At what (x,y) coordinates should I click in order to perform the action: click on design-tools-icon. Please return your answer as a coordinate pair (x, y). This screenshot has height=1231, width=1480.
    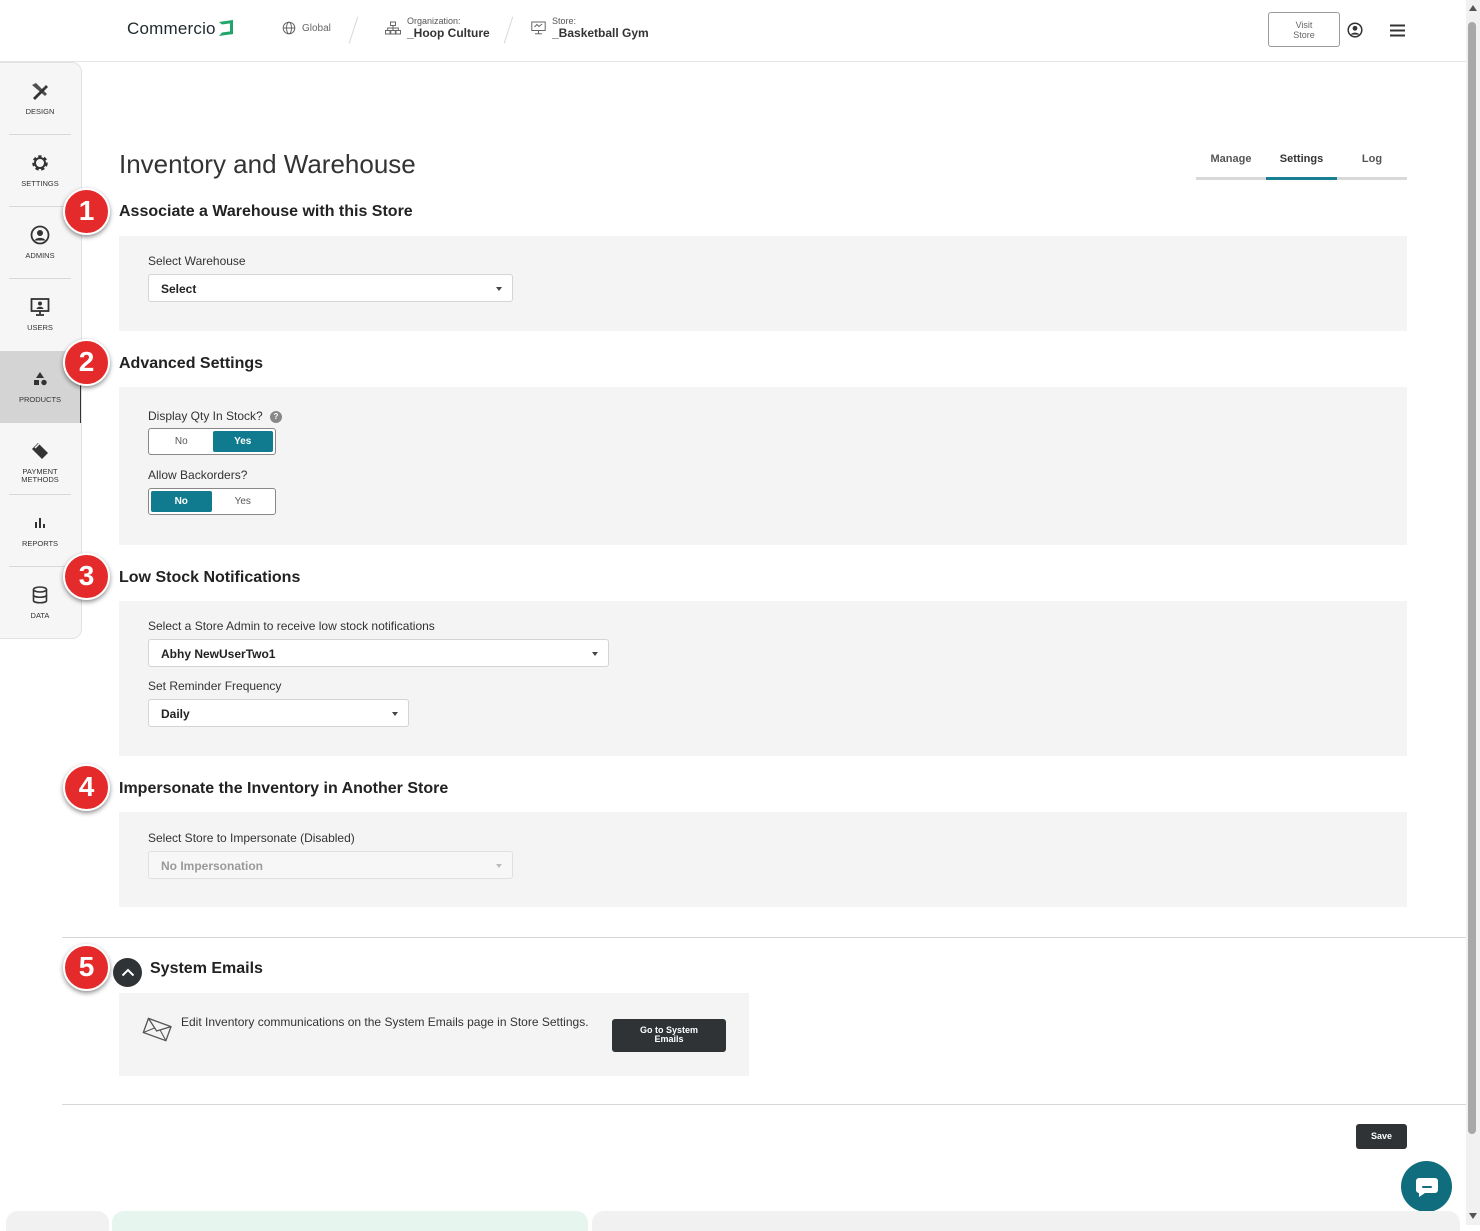
    Looking at the image, I should click on (40, 91).